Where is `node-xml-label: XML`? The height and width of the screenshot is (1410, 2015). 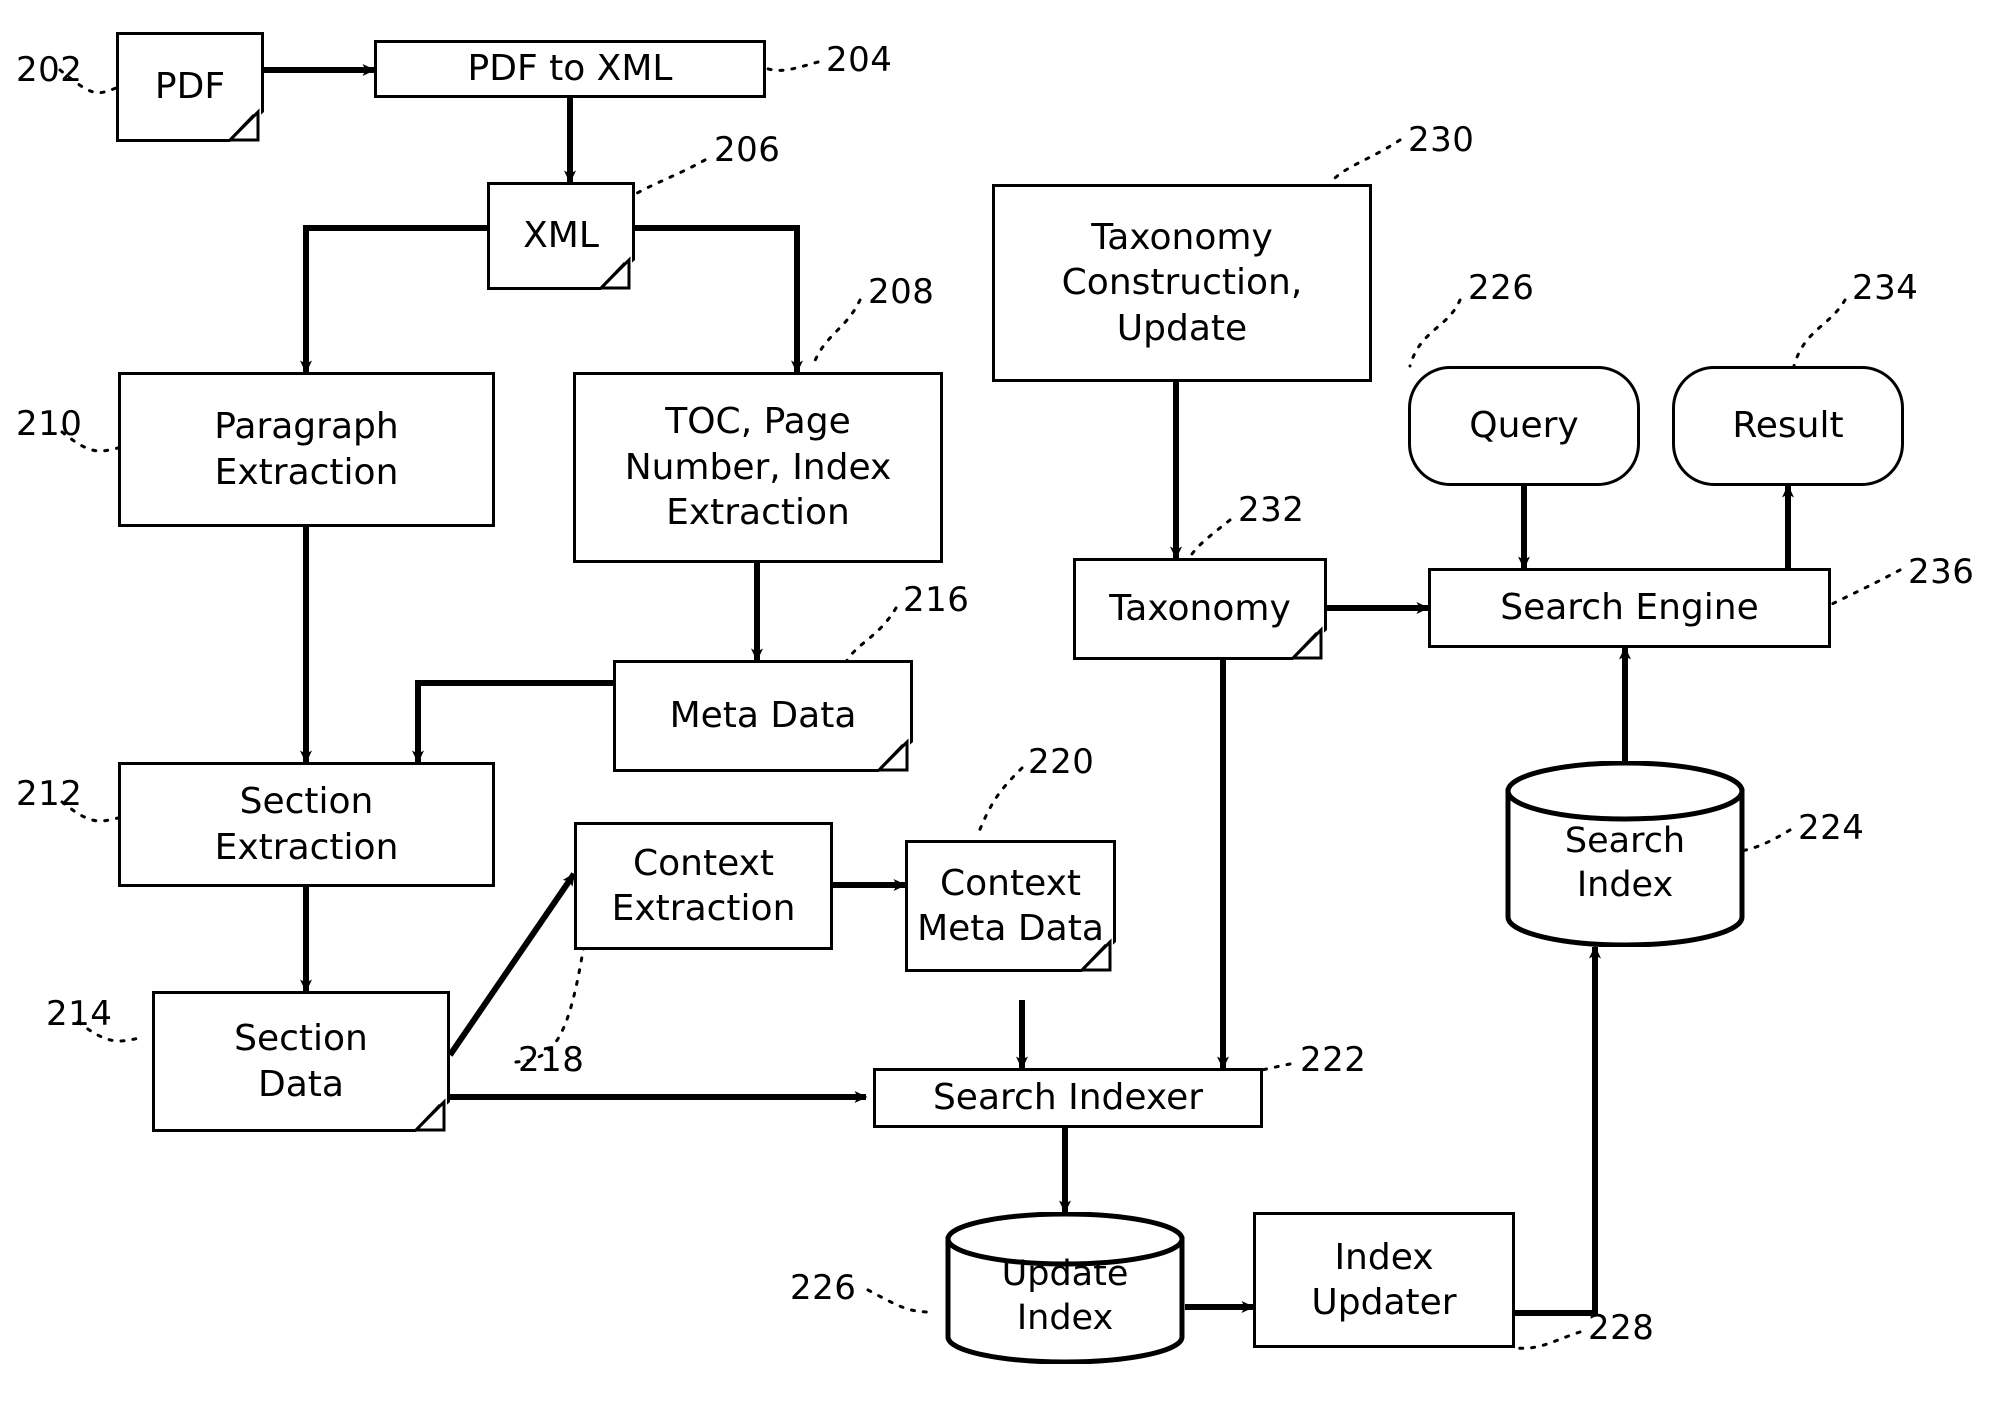 node-xml-label: XML is located at coordinates (561, 236).